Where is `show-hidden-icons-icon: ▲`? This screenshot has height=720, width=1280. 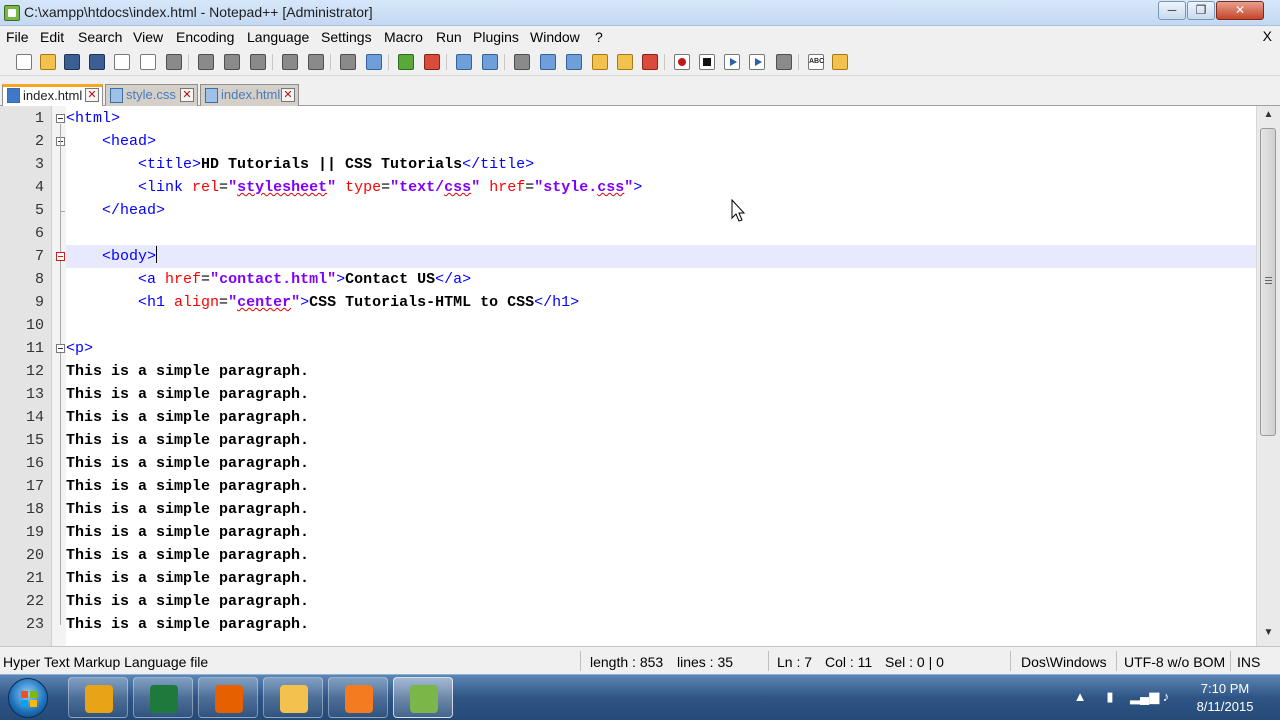
show-hidden-icons-icon: ▲ is located at coordinates (1080, 697).